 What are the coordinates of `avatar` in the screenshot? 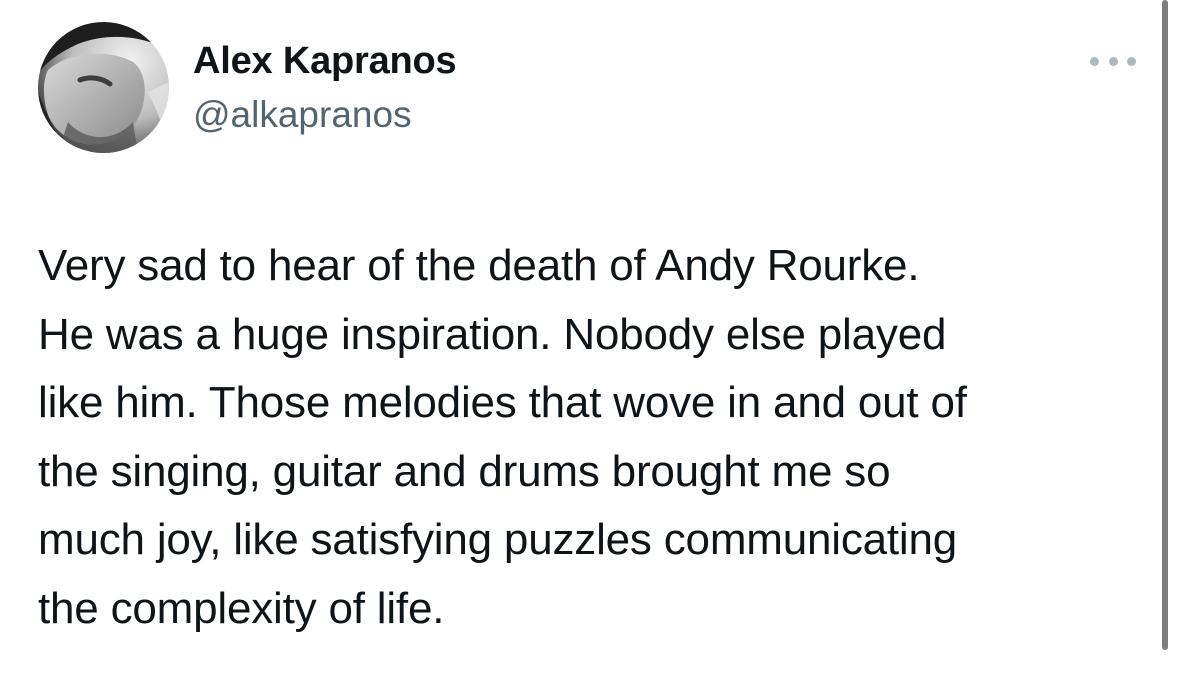 It's located at (103, 87).